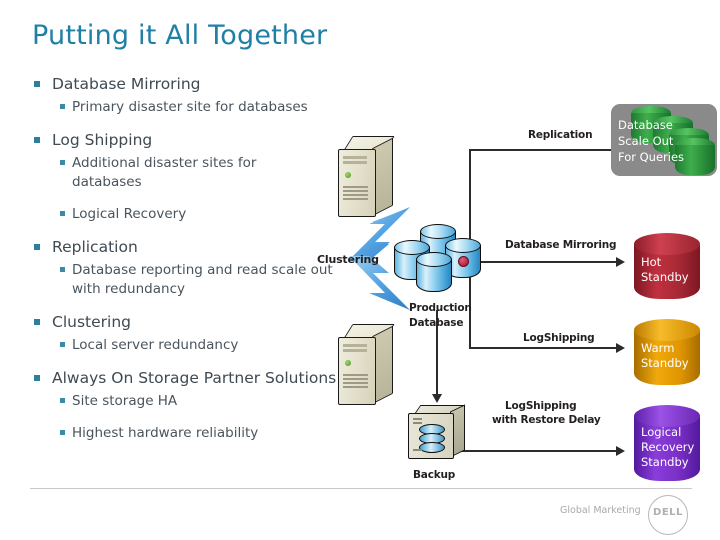  Describe the element at coordinates (463, 261) in the screenshot. I see `primary-indicator-icon` at that location.